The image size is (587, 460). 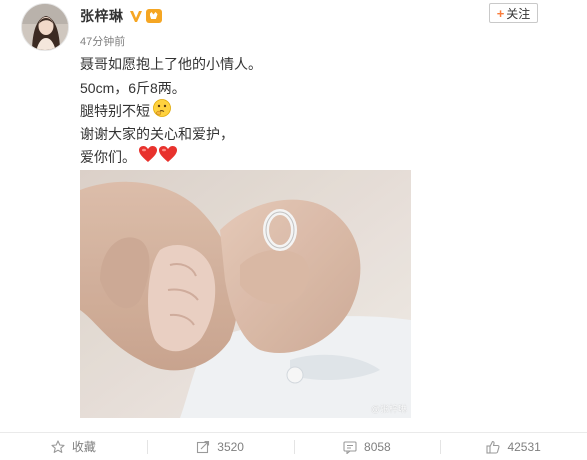 I want to click on repost-icon, so click(x=203, y=447).